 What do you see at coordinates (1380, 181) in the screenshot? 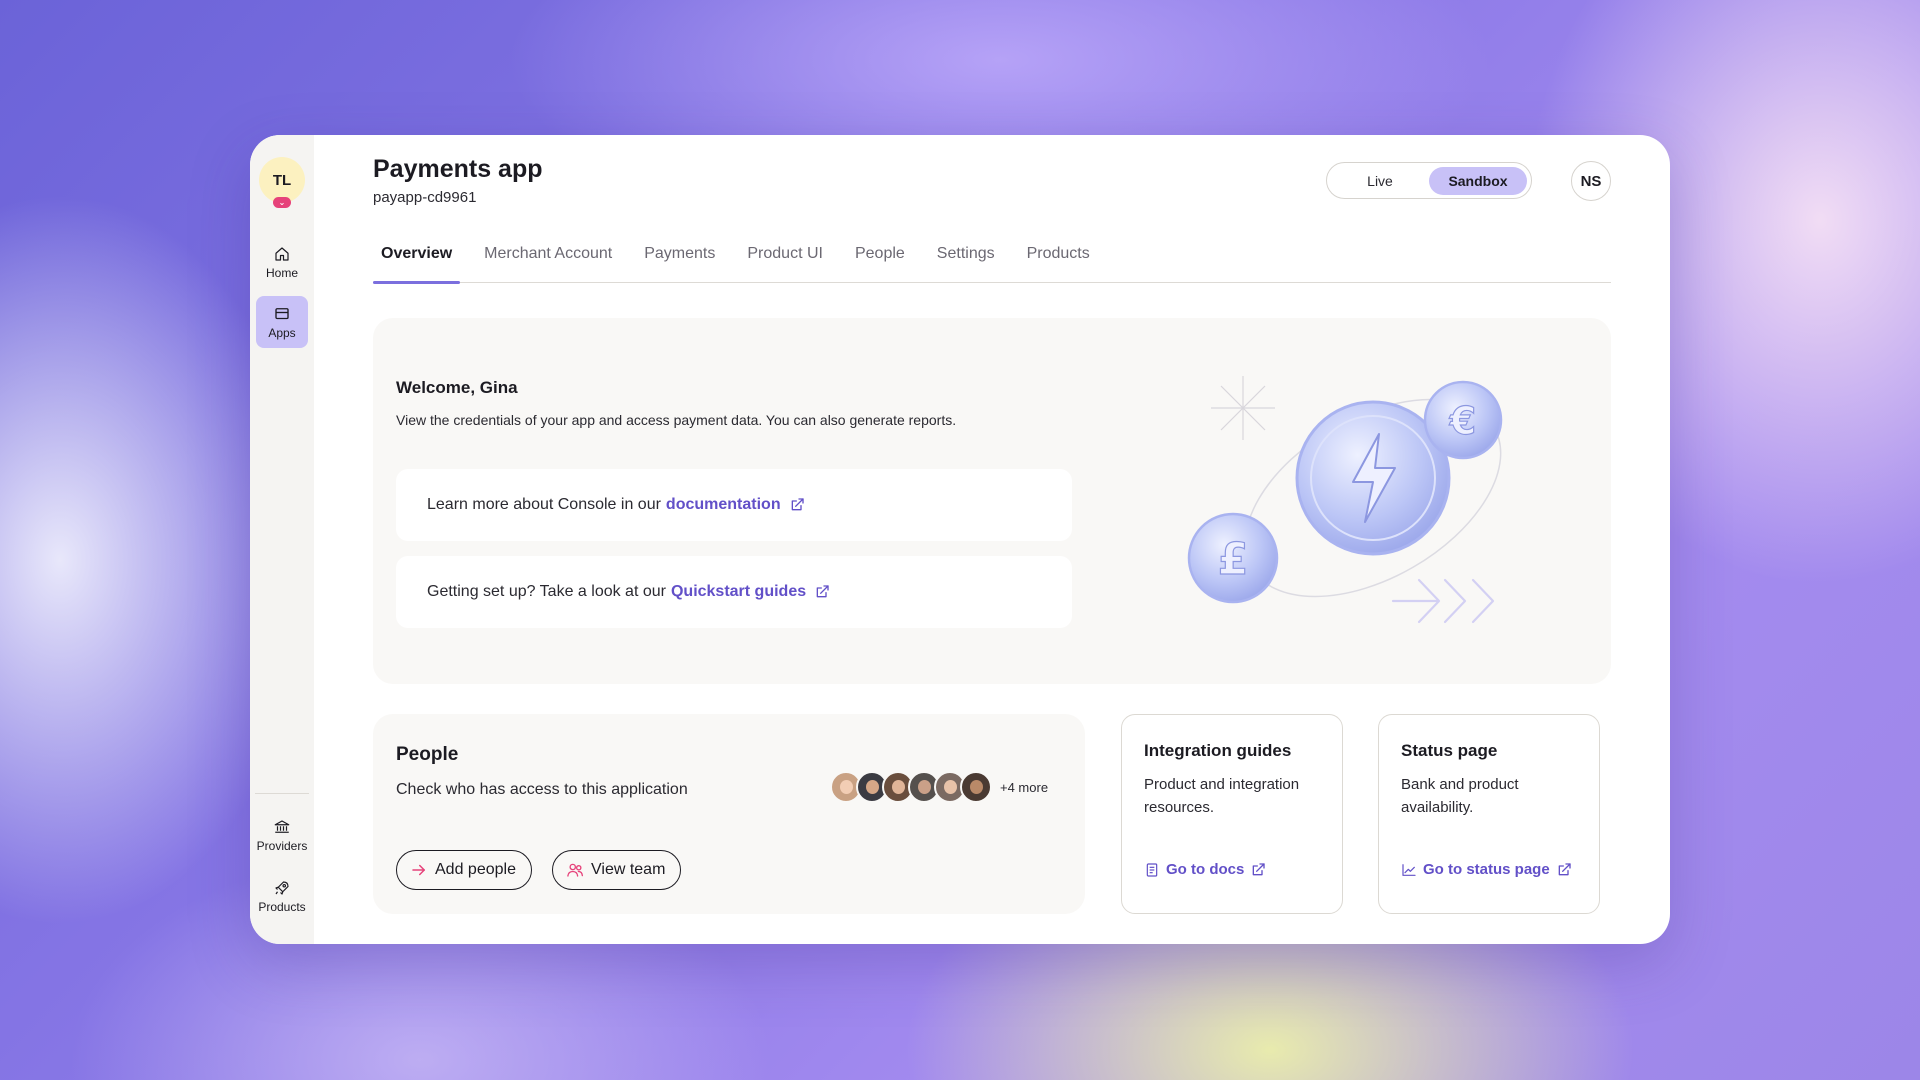
I see `mode-live-option: Live` at bounding box center [1380, 181].